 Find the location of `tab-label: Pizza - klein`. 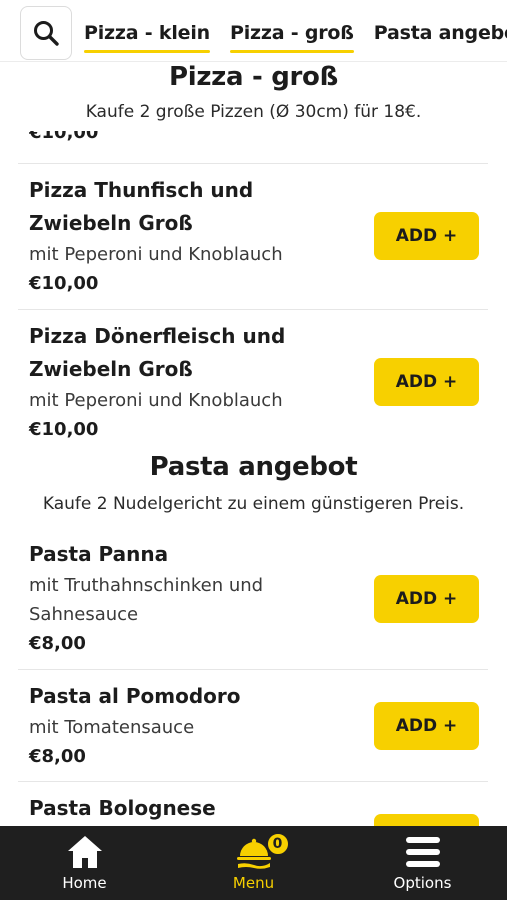

tab-label: Pizza - klein is located at coordinates (147, 33).